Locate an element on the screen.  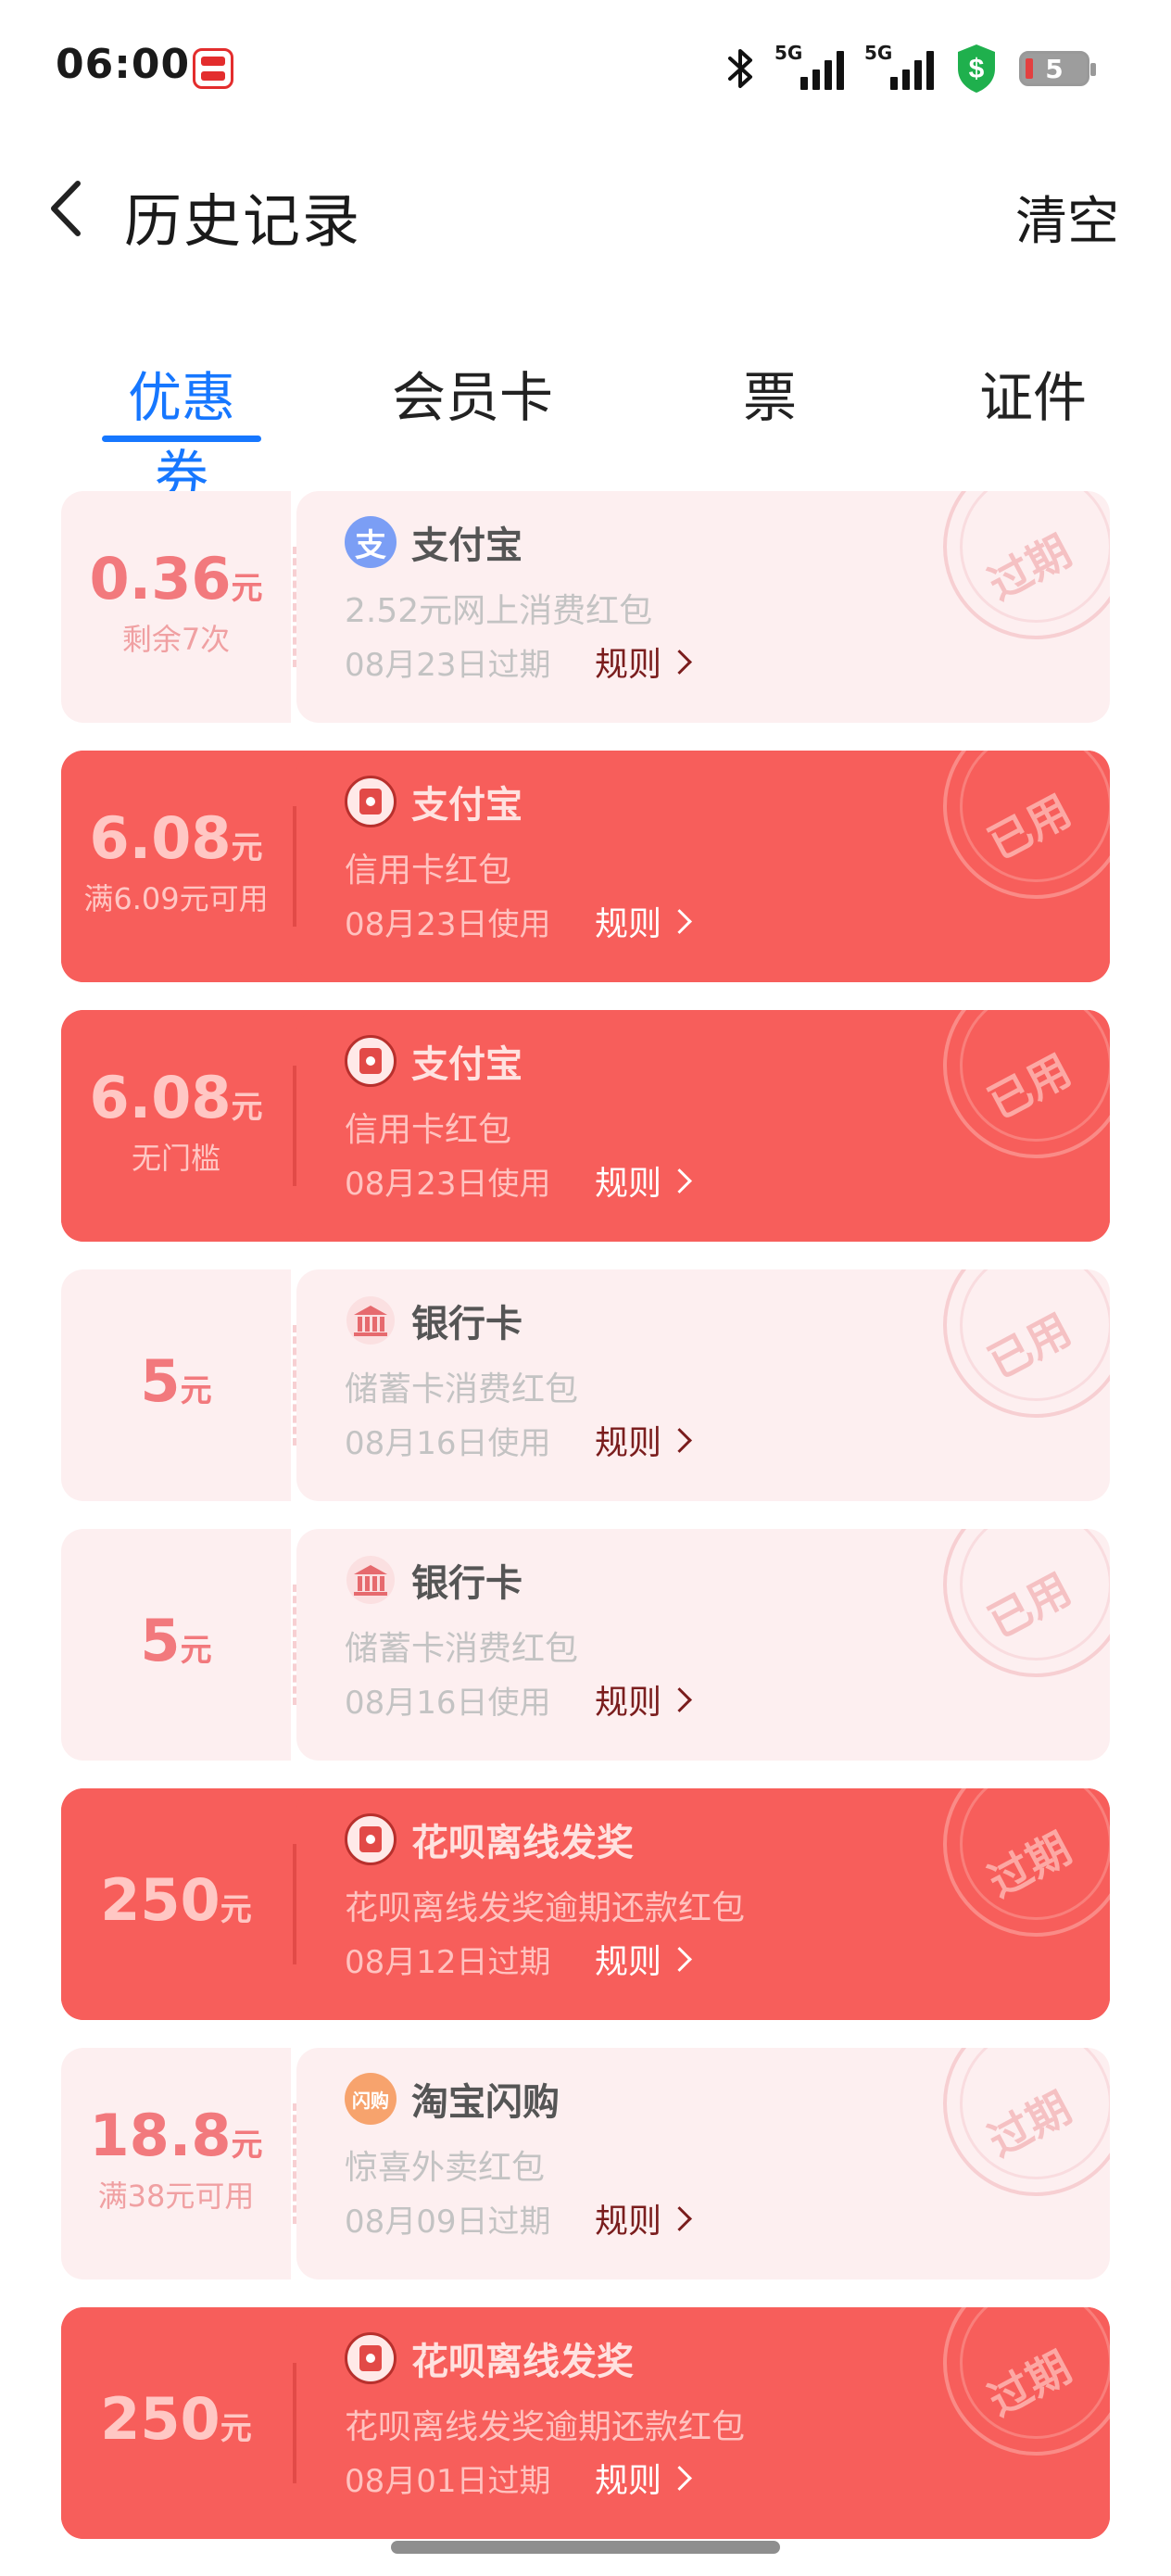
tab-tickets: 票 is located at coordinates (770, 393).